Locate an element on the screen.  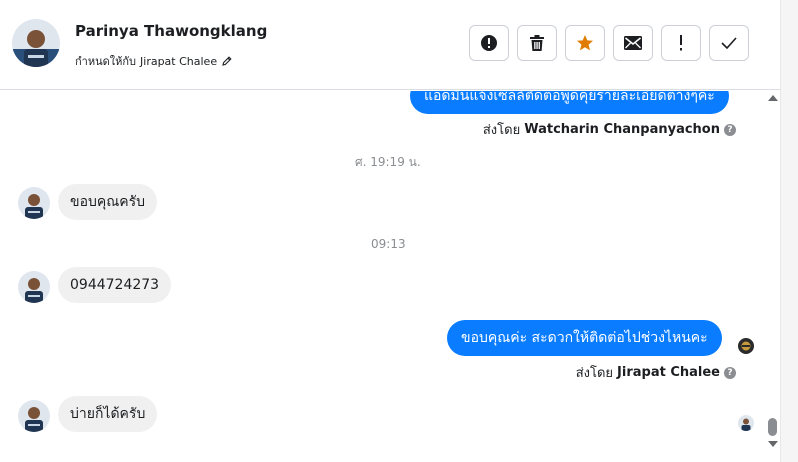
message-text: ขอบคุณค่ะ สะดวกให้ติดต่อไปช่วงไหนคะ is located at coordinates (584, 338).